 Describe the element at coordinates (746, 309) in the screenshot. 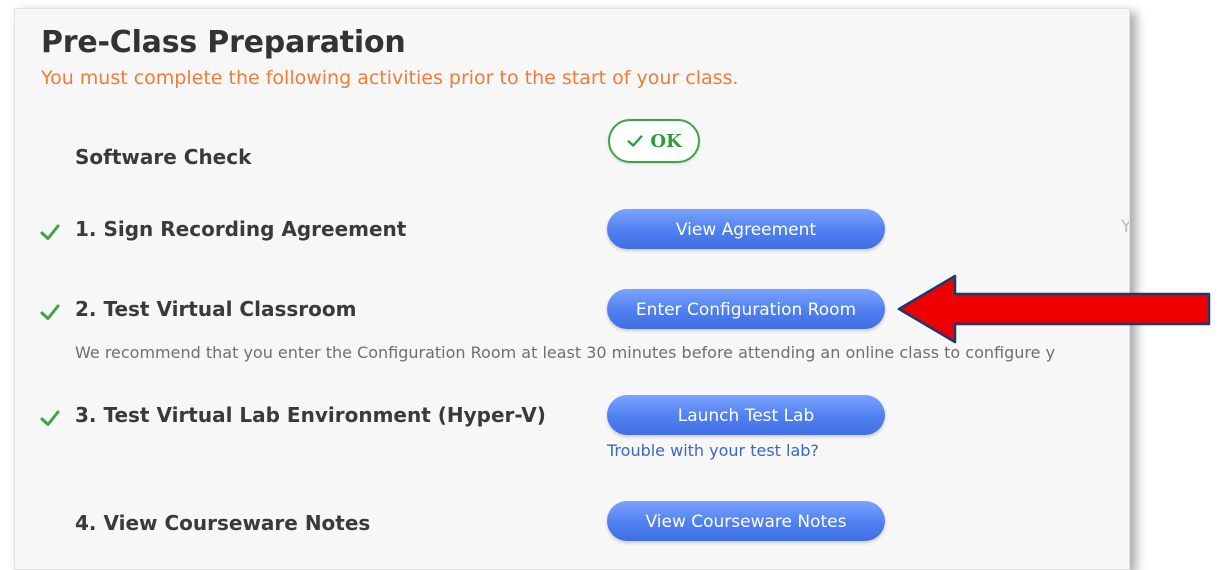

I see `enter-configuration-room-button: Enter Configuration Room` at that location.